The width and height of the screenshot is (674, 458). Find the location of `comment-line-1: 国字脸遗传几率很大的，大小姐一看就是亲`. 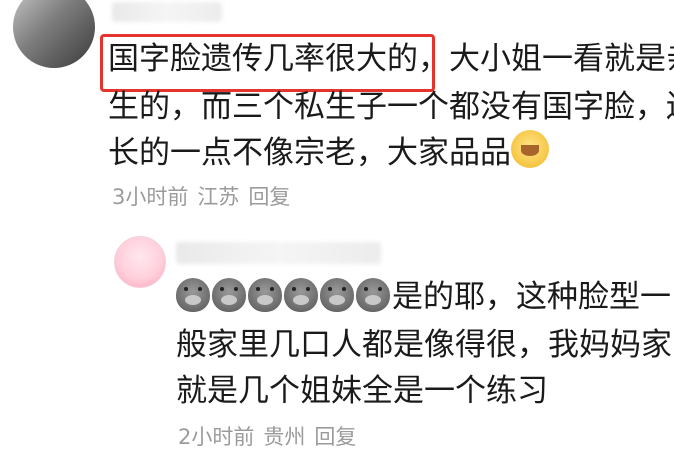

comment-line-1: 国字脸遗传几率很大的，大小姐一看就是亲 is located at coordinates (391, 59).